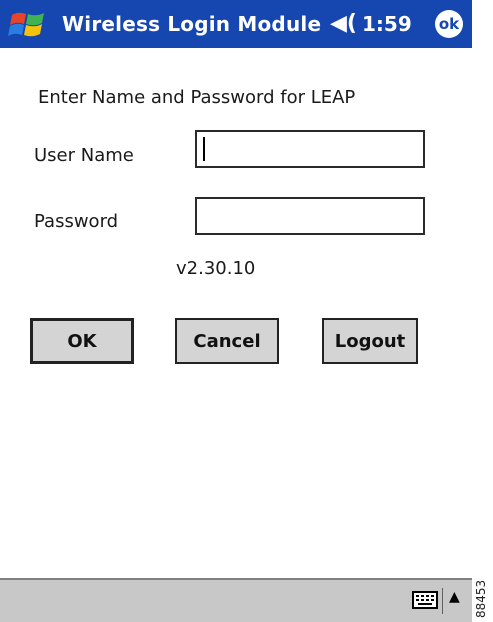 Image resolution: width=493 pixels, height=622 pixels. What do you see at coordinates (449, 24) in the screenshot?
I see `ok-title-button: ok` at bounding box center [449, 24].